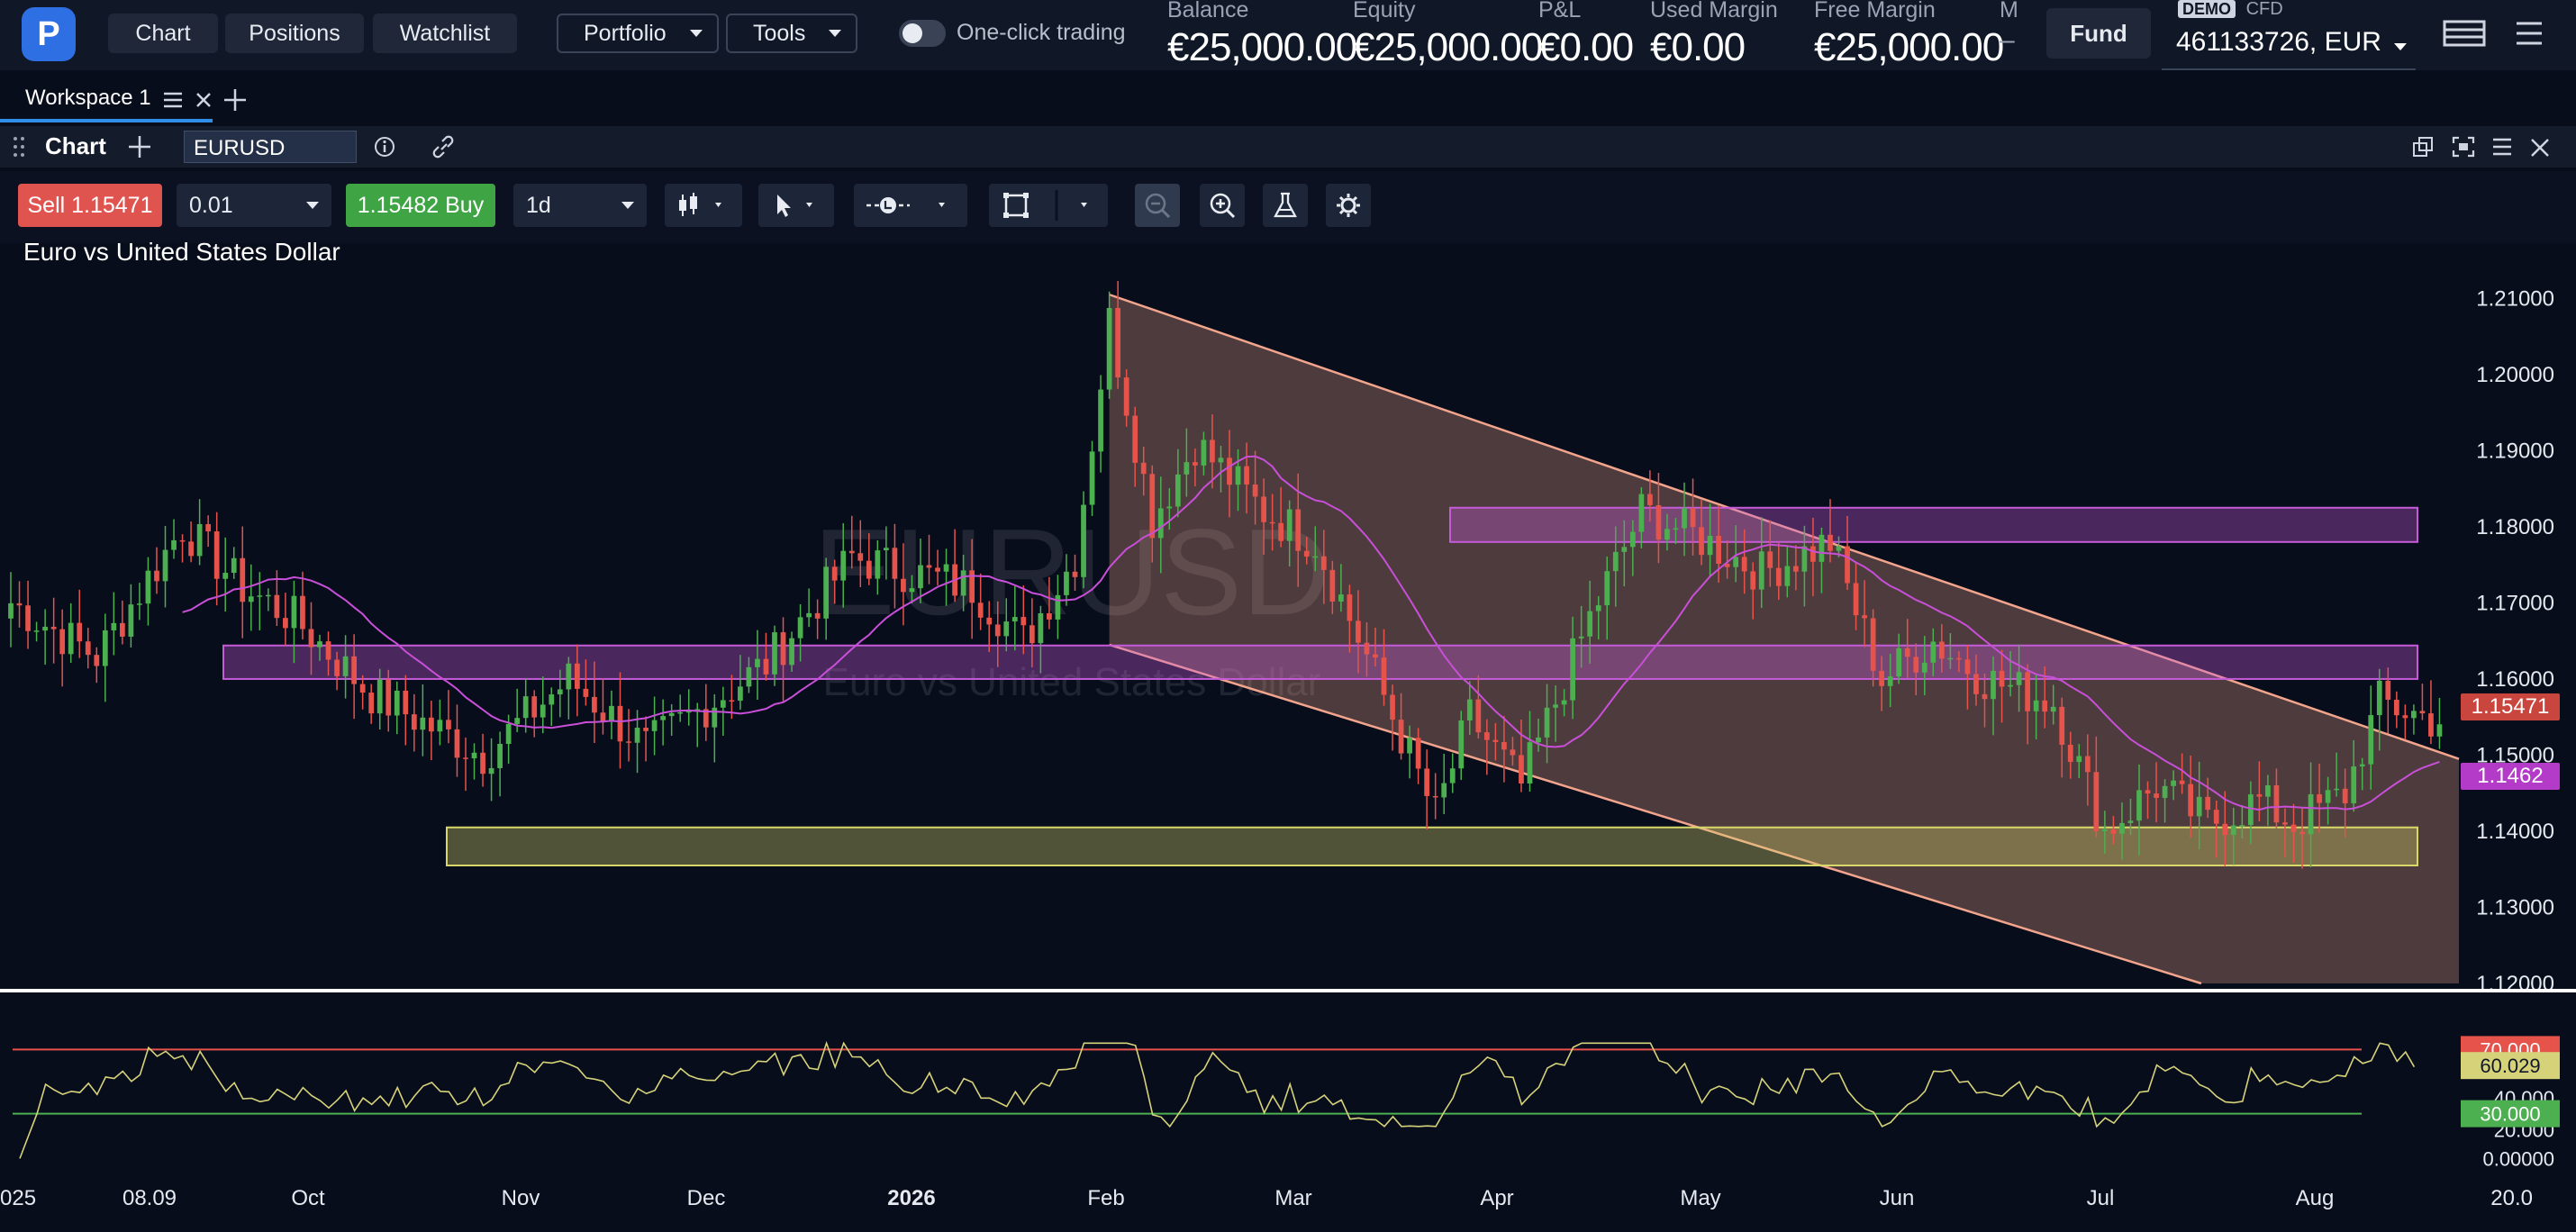  What do you see at coordinates (835, 34) in the screenshot?
I see `chevron-down-icon` at bounding box center [835, 34].